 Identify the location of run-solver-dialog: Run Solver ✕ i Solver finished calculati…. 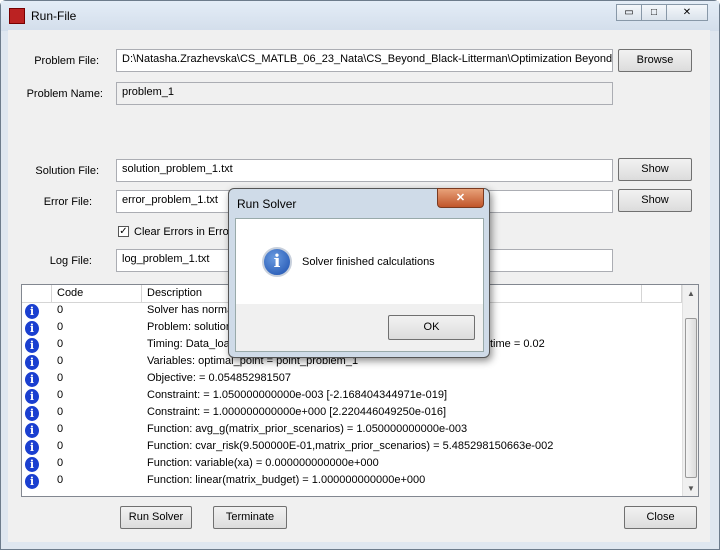
(359, 273).